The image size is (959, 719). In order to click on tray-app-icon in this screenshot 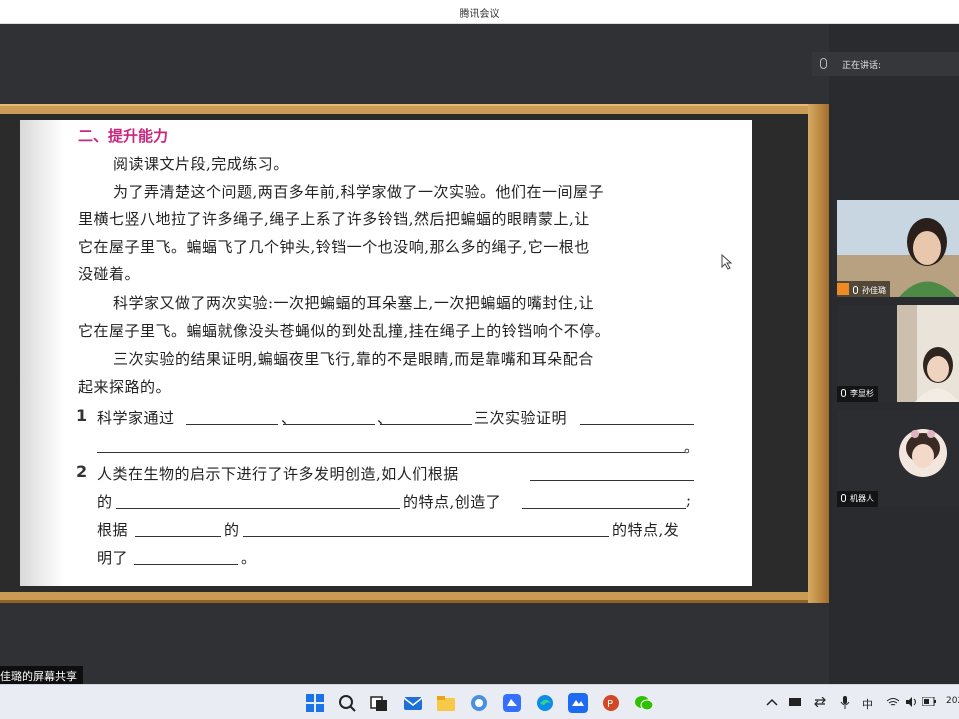, I will do `click(795, 702)`.